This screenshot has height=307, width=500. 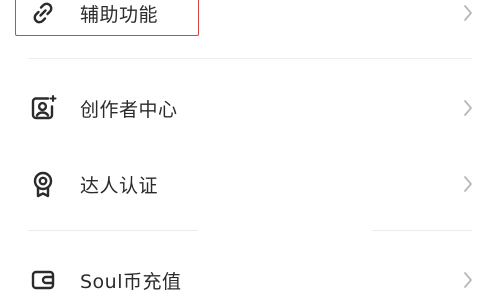 What do you see at coordinates (131, 281) in the screenshot?
I see `menu-item-label: Soul币充值` at bounding box center [131, 281].